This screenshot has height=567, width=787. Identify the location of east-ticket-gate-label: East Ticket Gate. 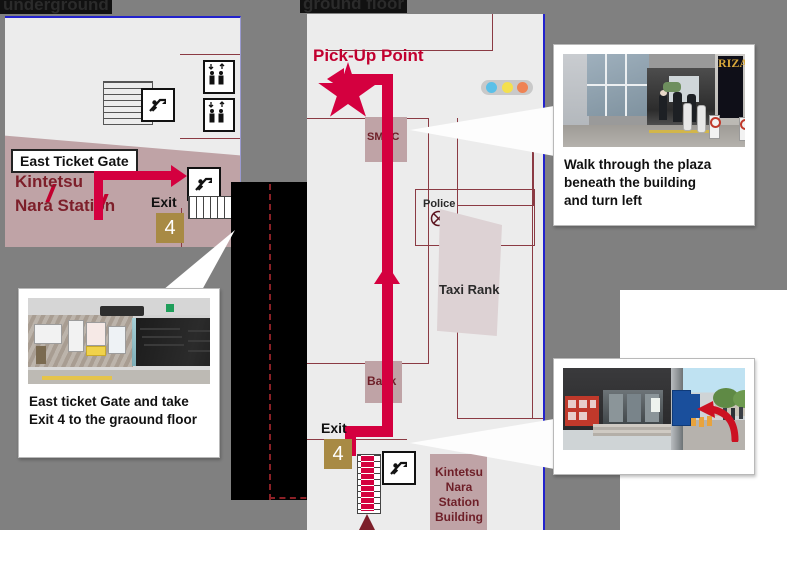
(74, 161).